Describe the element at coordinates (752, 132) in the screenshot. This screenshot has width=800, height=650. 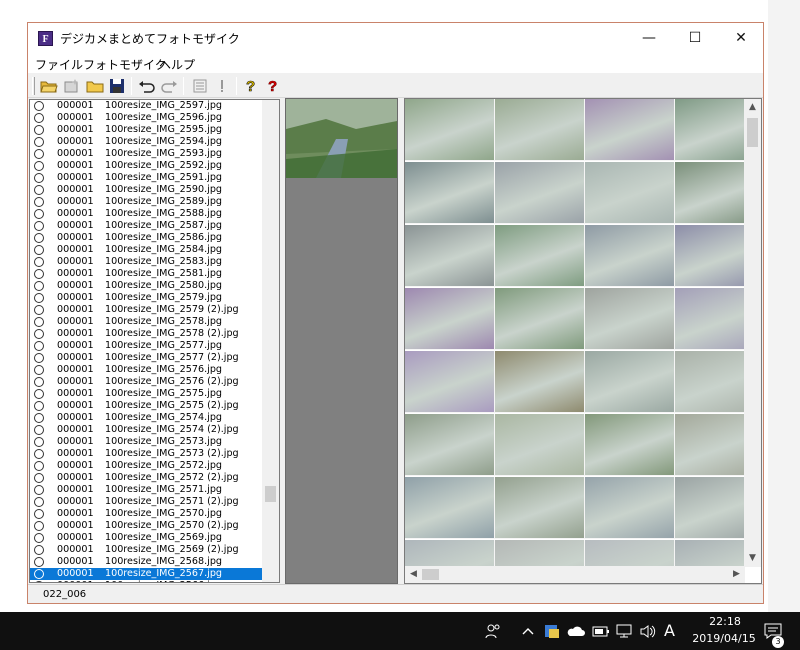
I see `mosaic-vscroll-thumb` at that location.